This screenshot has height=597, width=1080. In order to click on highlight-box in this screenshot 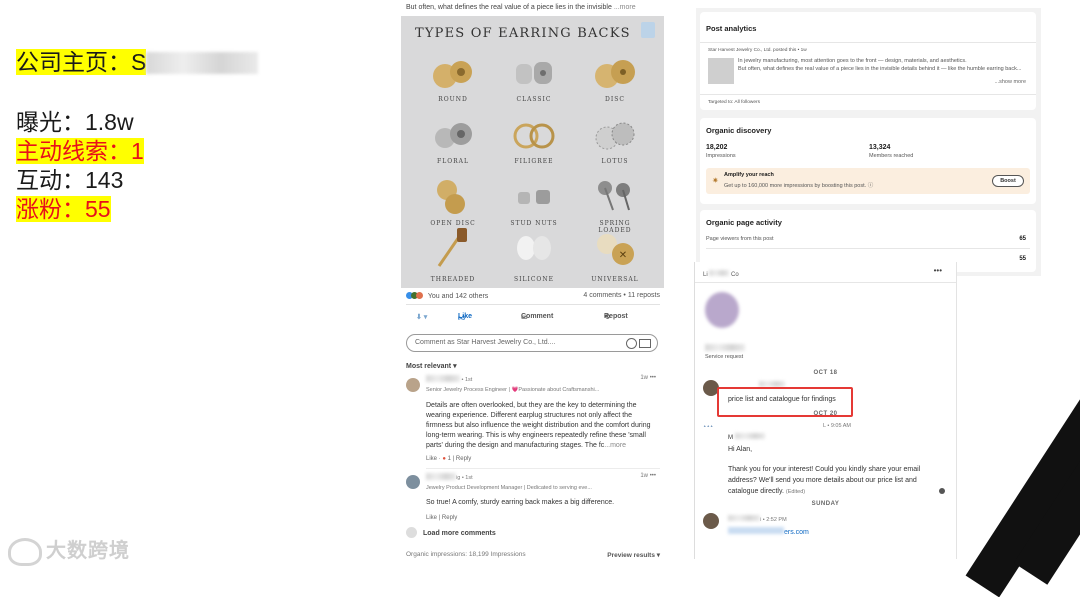, I will do `click(785, 402)`.